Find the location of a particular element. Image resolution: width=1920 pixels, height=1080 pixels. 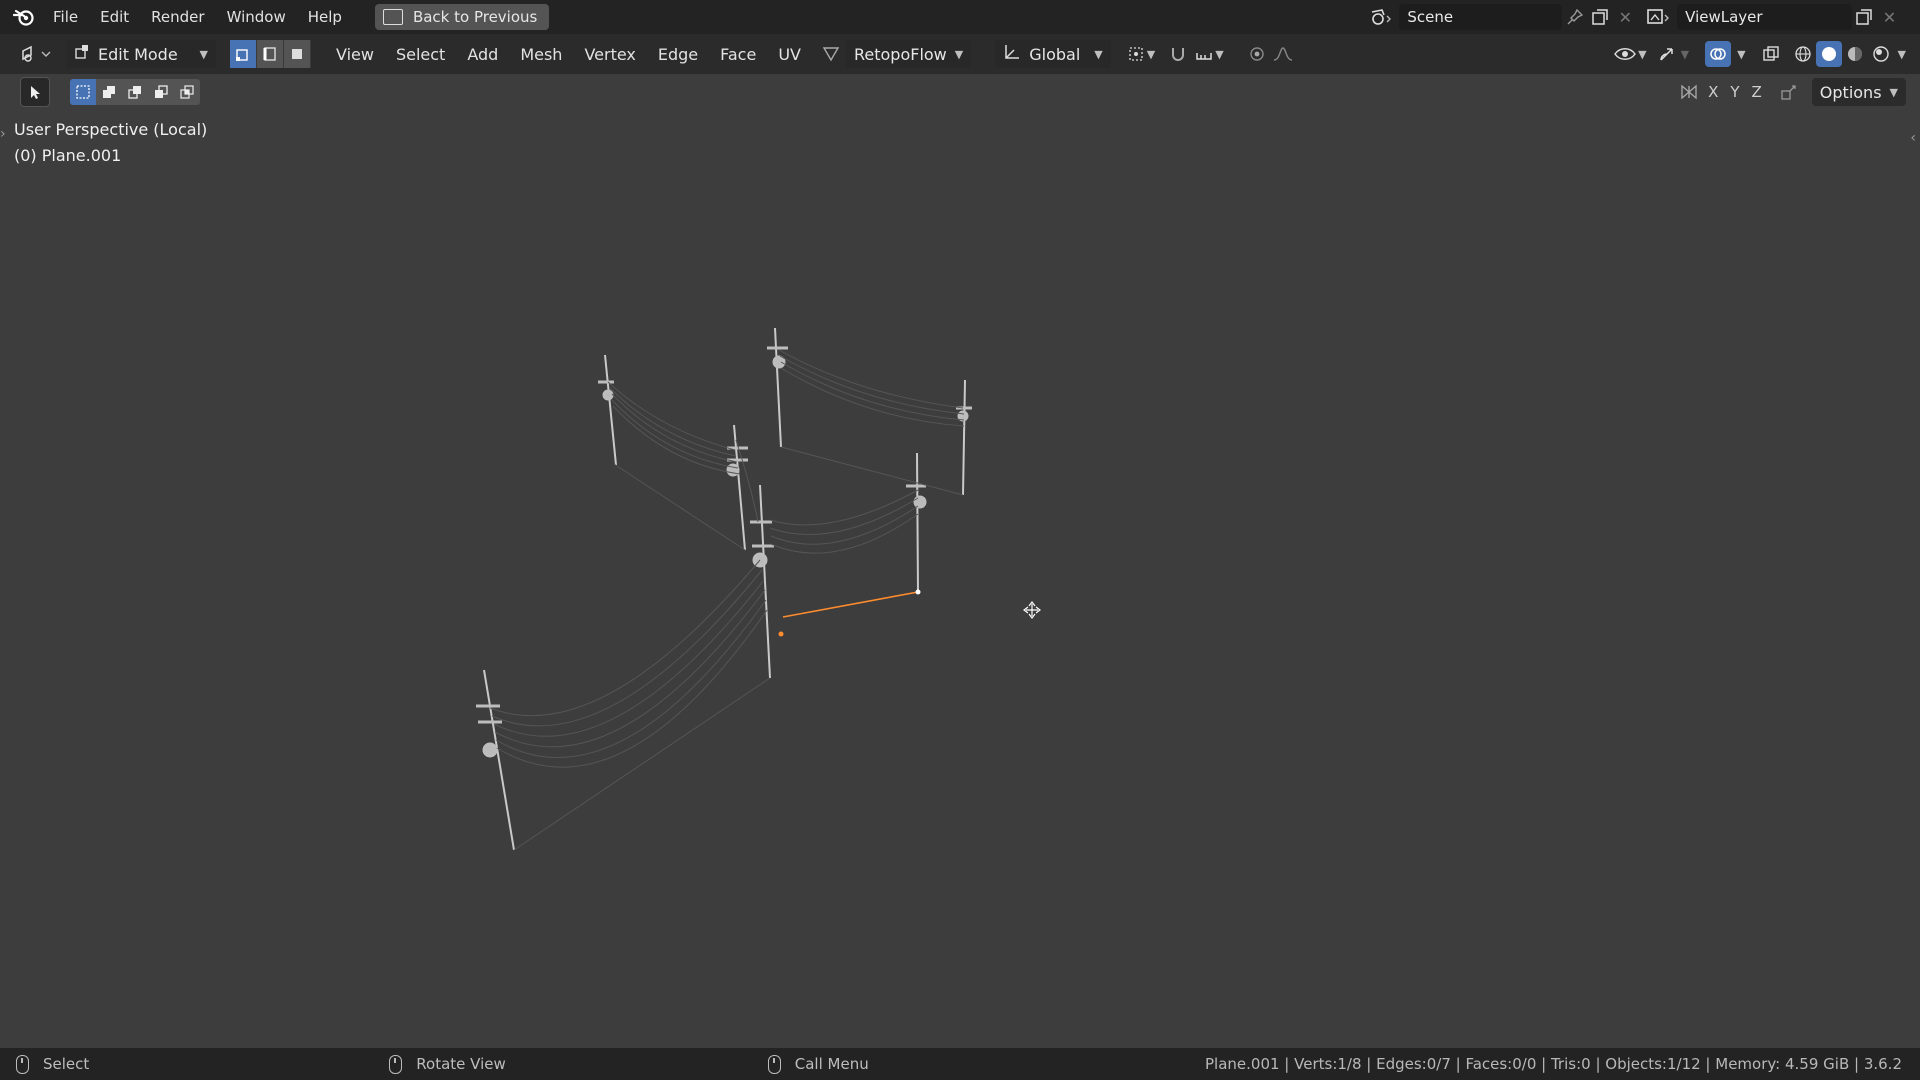

gizmo-icon is located at coordinates (1668, 54).